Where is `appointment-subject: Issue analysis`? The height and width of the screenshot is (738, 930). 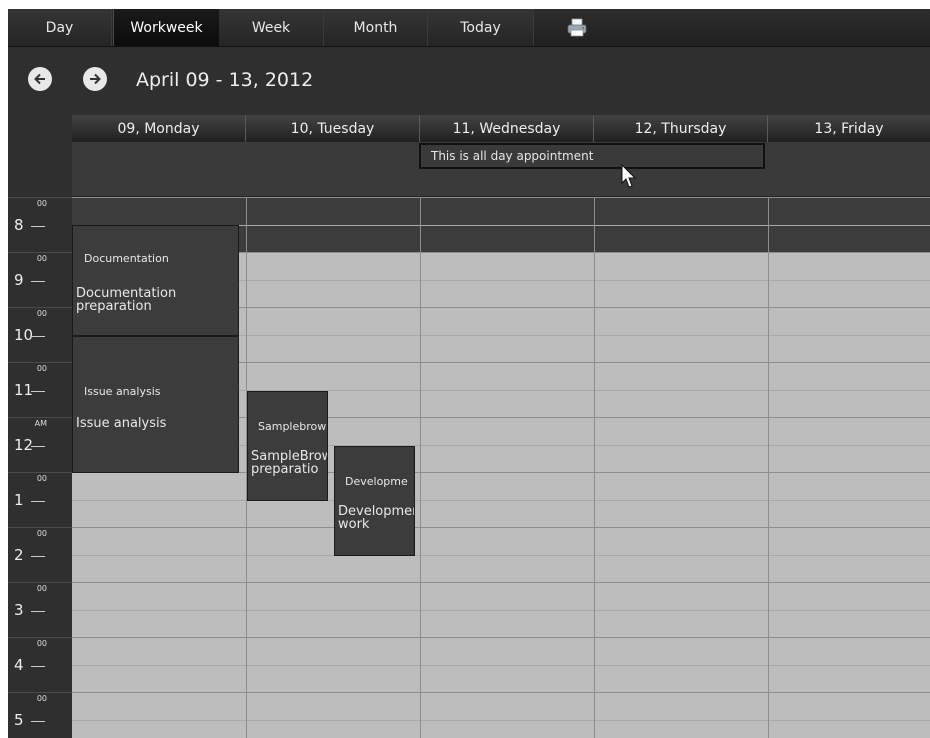
appointment-subject: Issue analysis is located at coordinates (122, 391).